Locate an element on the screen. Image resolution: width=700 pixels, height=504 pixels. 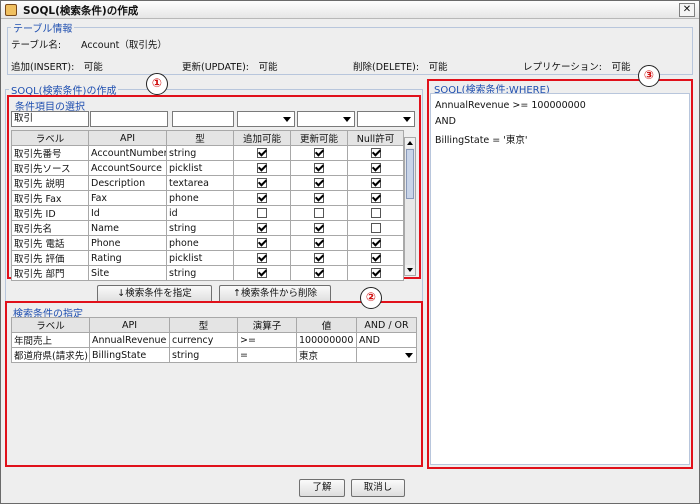
field-api-cell: AccountSource is located at coordinates (127, 168).